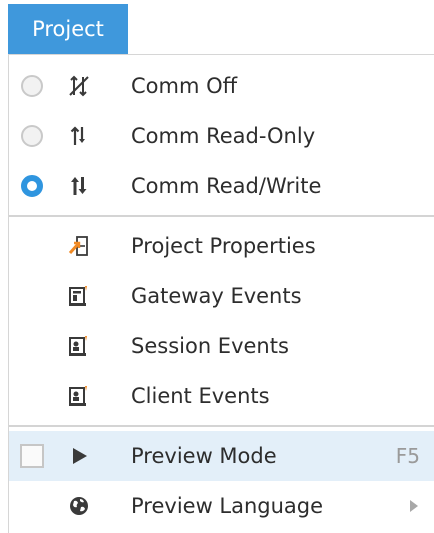 The height and width of the screenshot is (533, 434). Describe the element at coordinates (79, 186) in the screenshot. I see `comm-read-write-icon` at that location.